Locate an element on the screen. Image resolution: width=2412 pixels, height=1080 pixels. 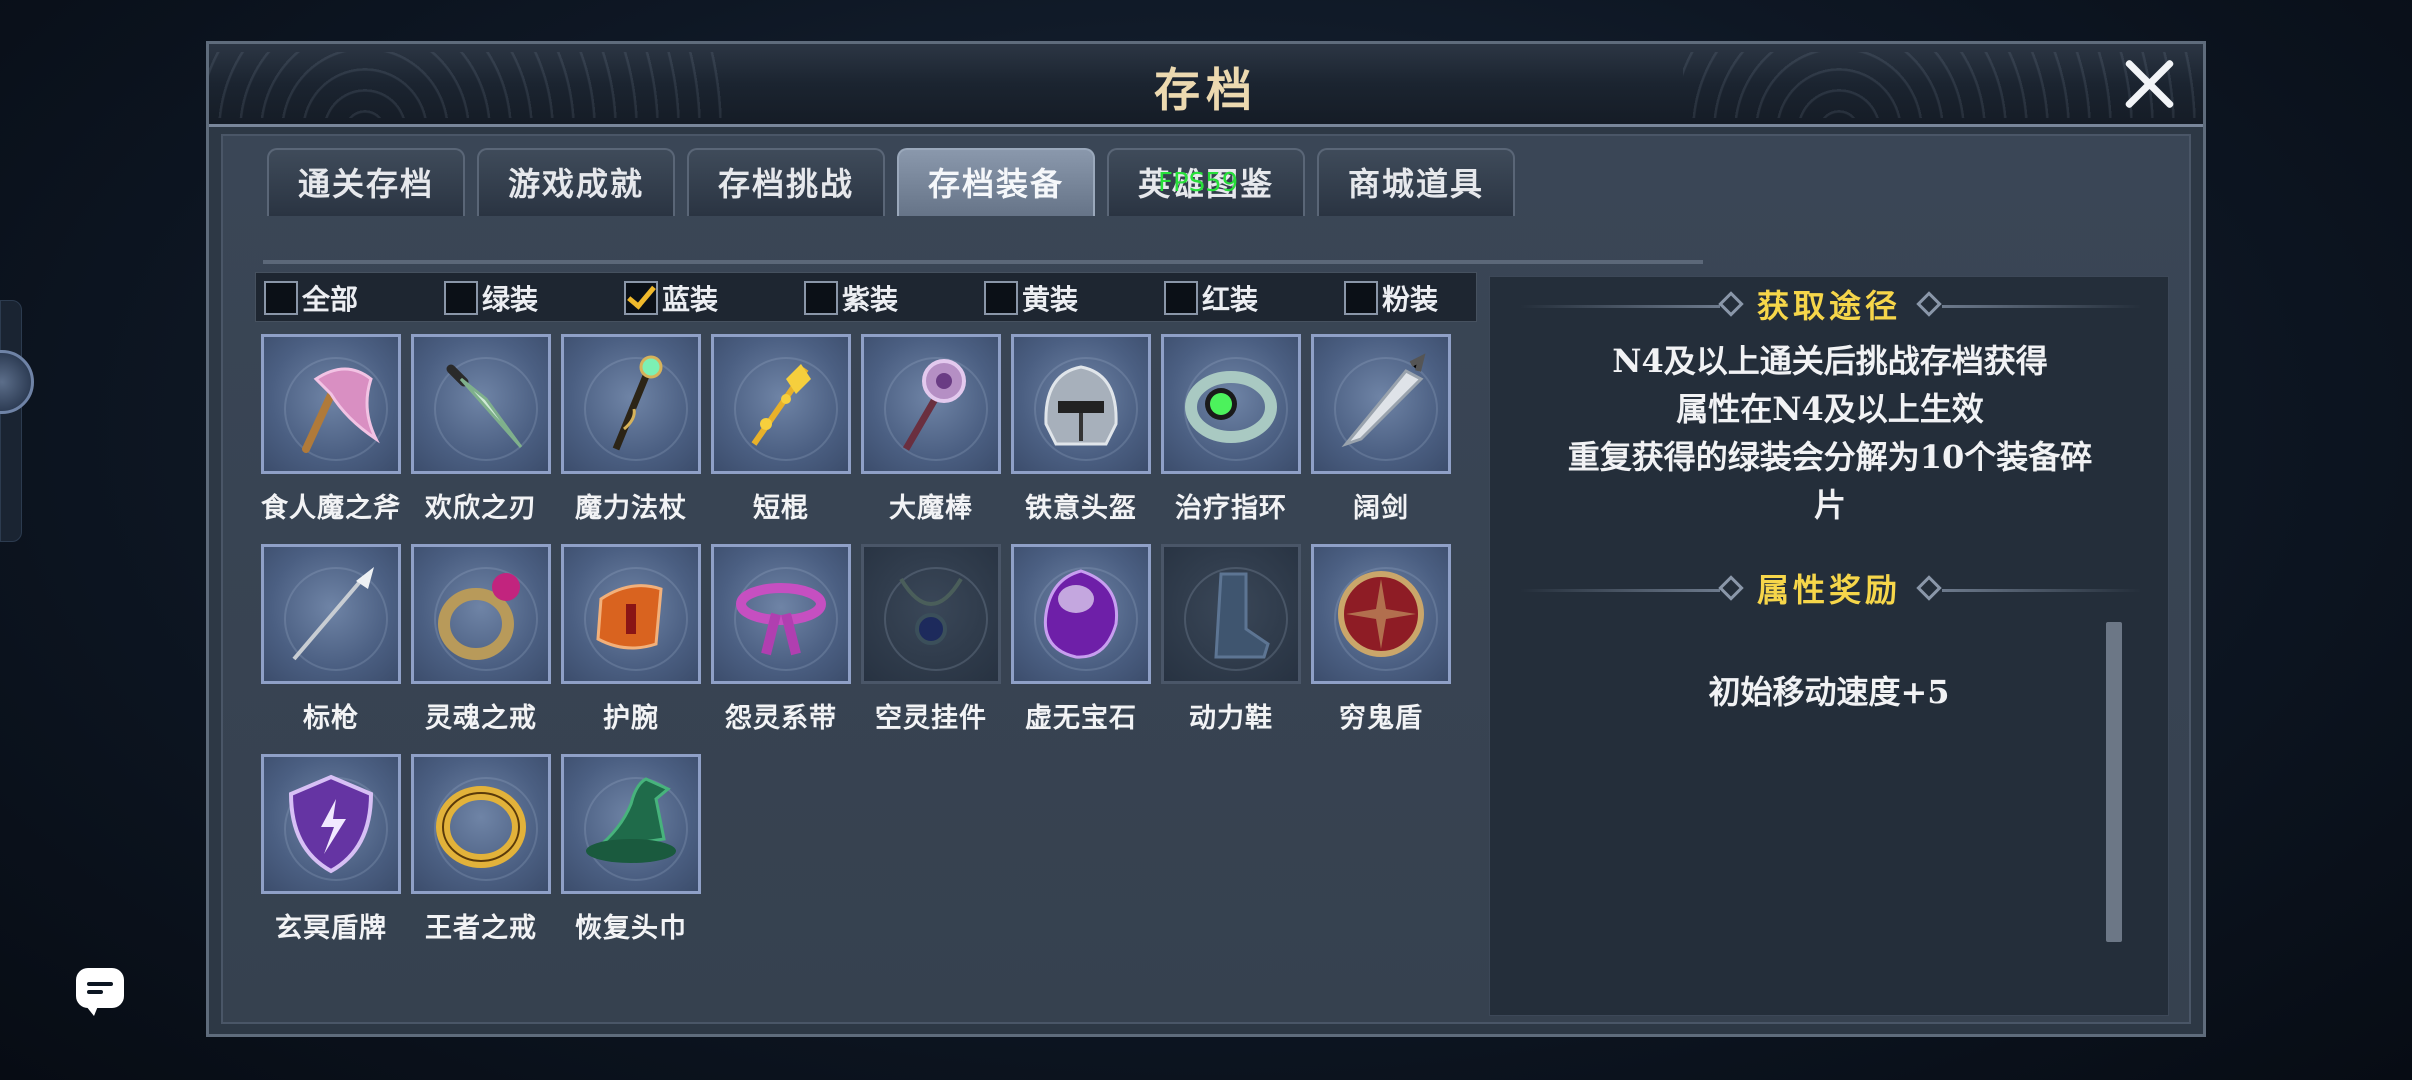
acquire-line: N4及以上通关后挑战存档获得 is located at coordinates (1830, 361).